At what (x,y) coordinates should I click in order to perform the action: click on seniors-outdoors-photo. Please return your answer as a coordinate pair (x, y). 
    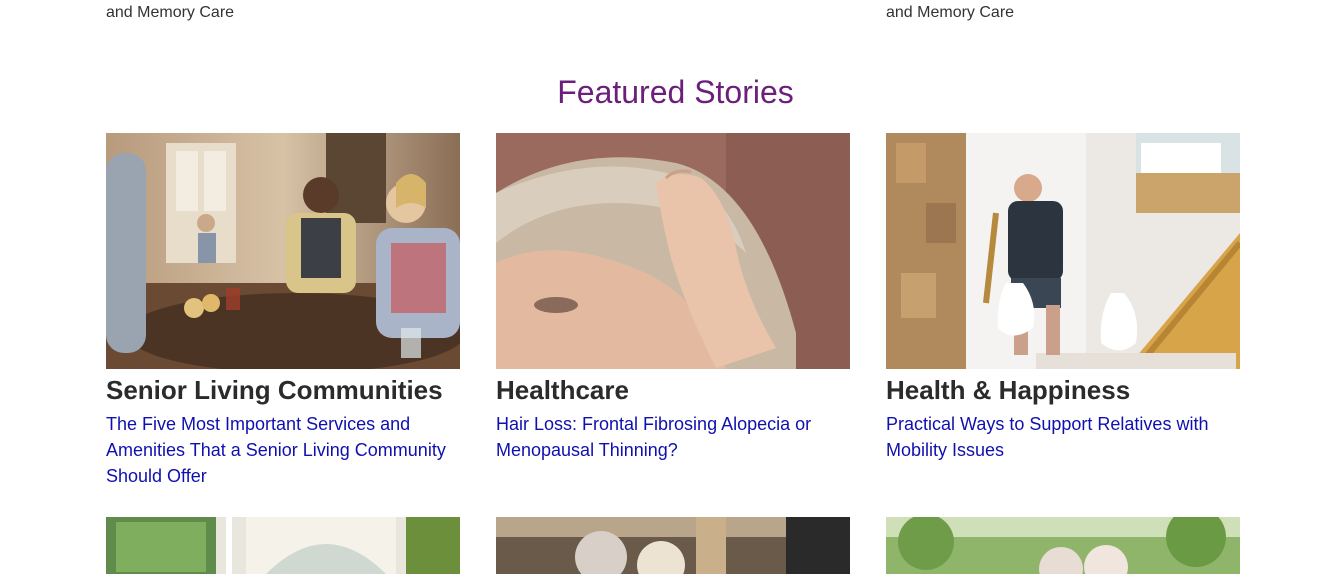
    Looking at the image, I should click on (1063, 545).